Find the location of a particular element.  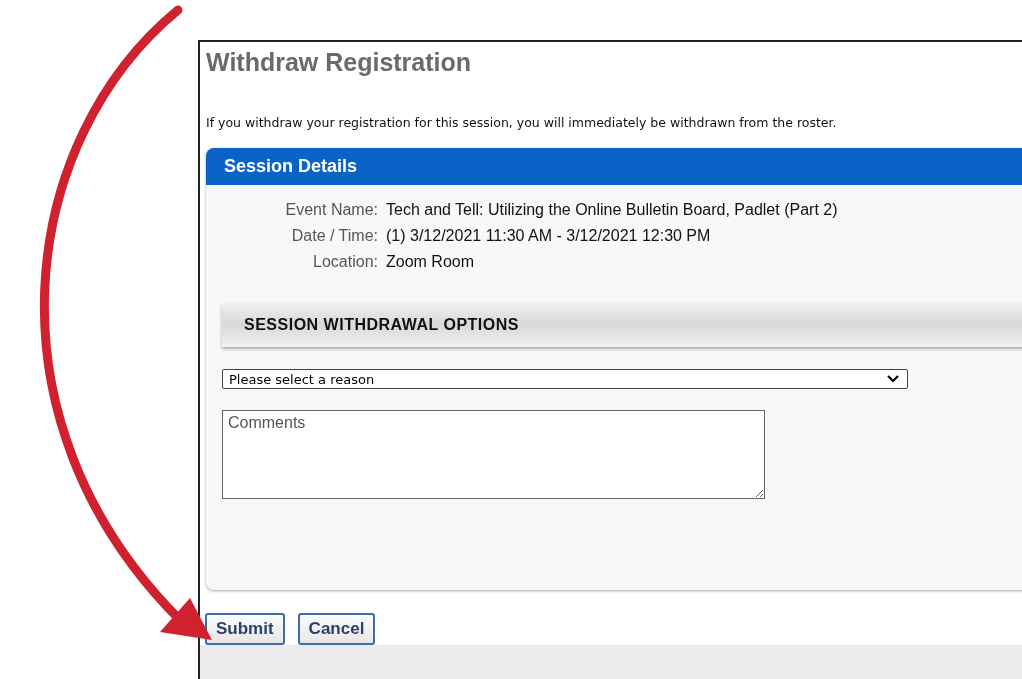

intro-text: If you withdraw your registration for this session, you will immediately be withdrawn from the roster. is located at coordinates (522, 122).